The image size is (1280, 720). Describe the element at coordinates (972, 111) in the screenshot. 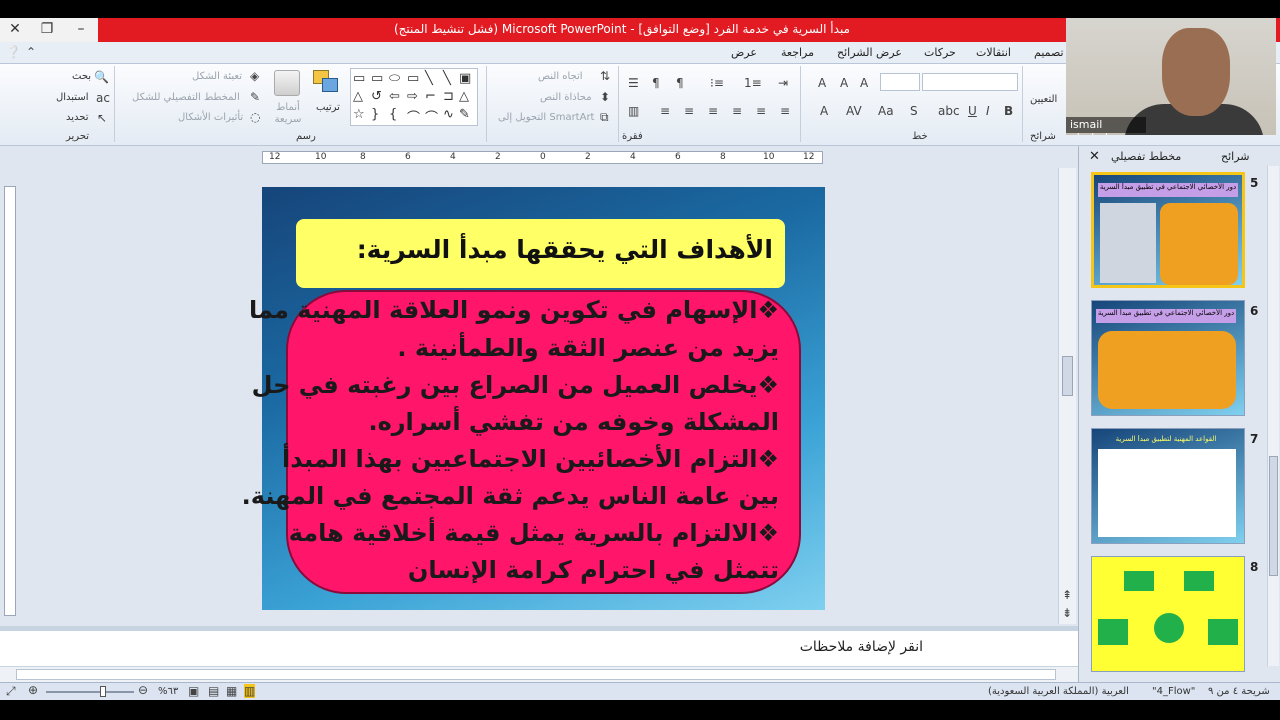

I see `underline-icon: U` at that location.